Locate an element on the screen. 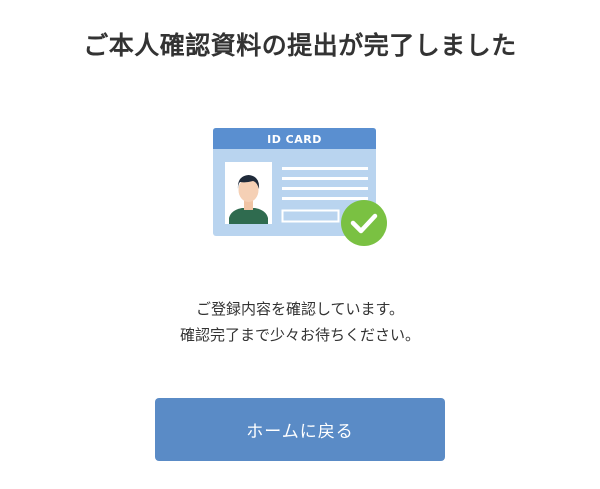 This screenshot has width=600, height=489. checkmark-icon is located at coordinates (364, 223).